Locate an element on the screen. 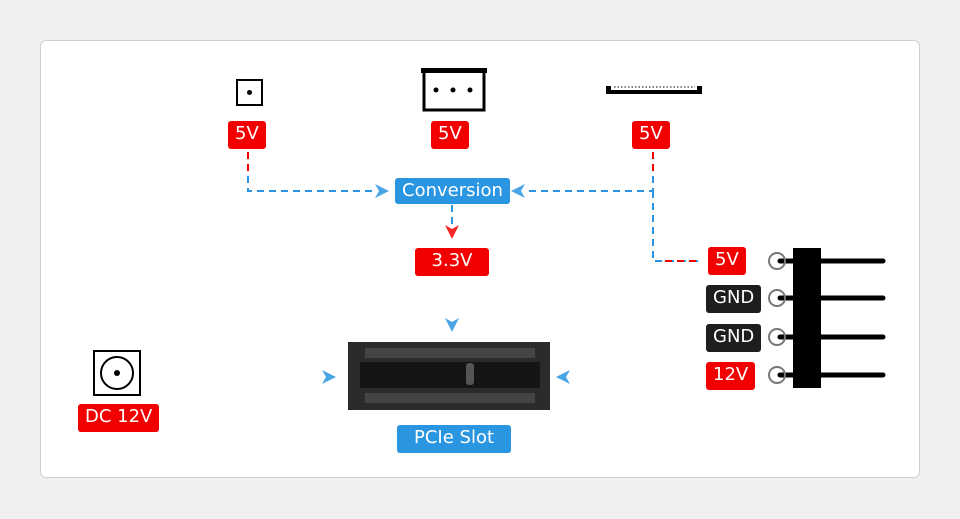 This screenshot has width=960, height=519. output-3v3-label: 3.3V is located at coordinates (452, 262).